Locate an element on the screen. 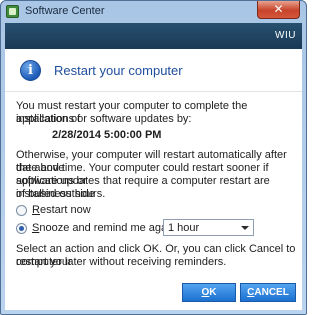  title-bar: Software Center ✕ is located at coordinates (153, 12).